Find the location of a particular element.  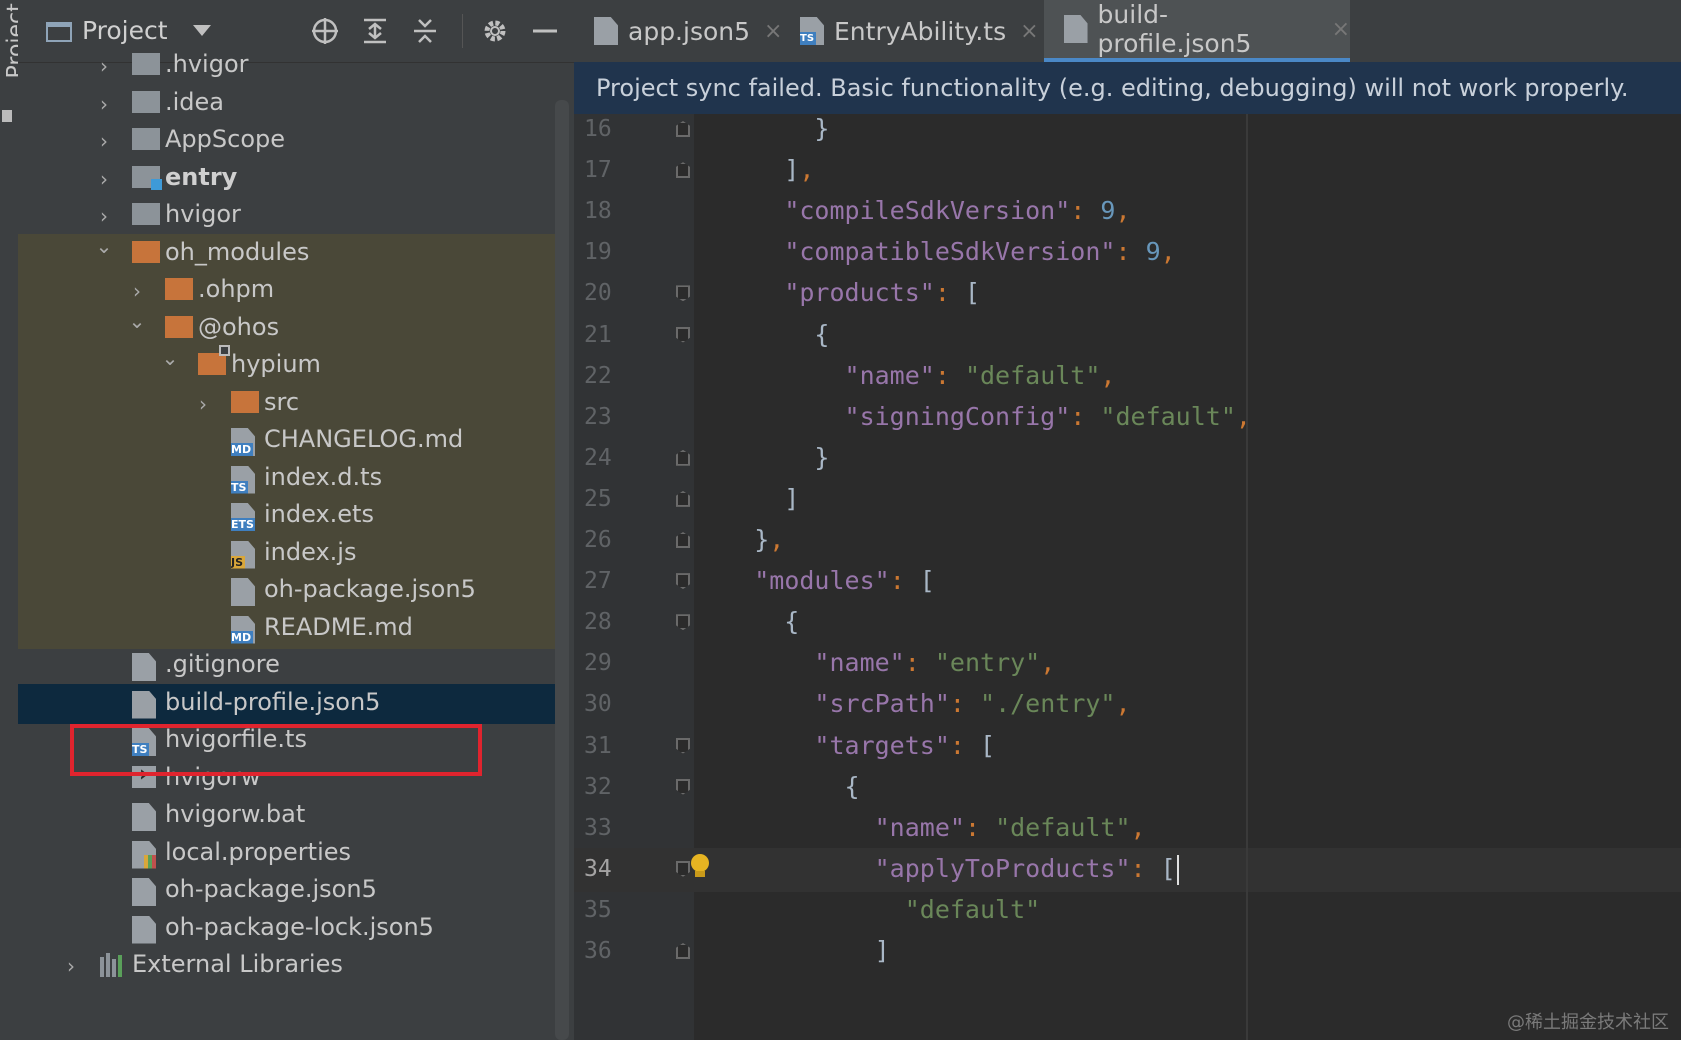

tree-item-changelog-md: MD CHANGELOG.md is located at coordinates (286, 441).